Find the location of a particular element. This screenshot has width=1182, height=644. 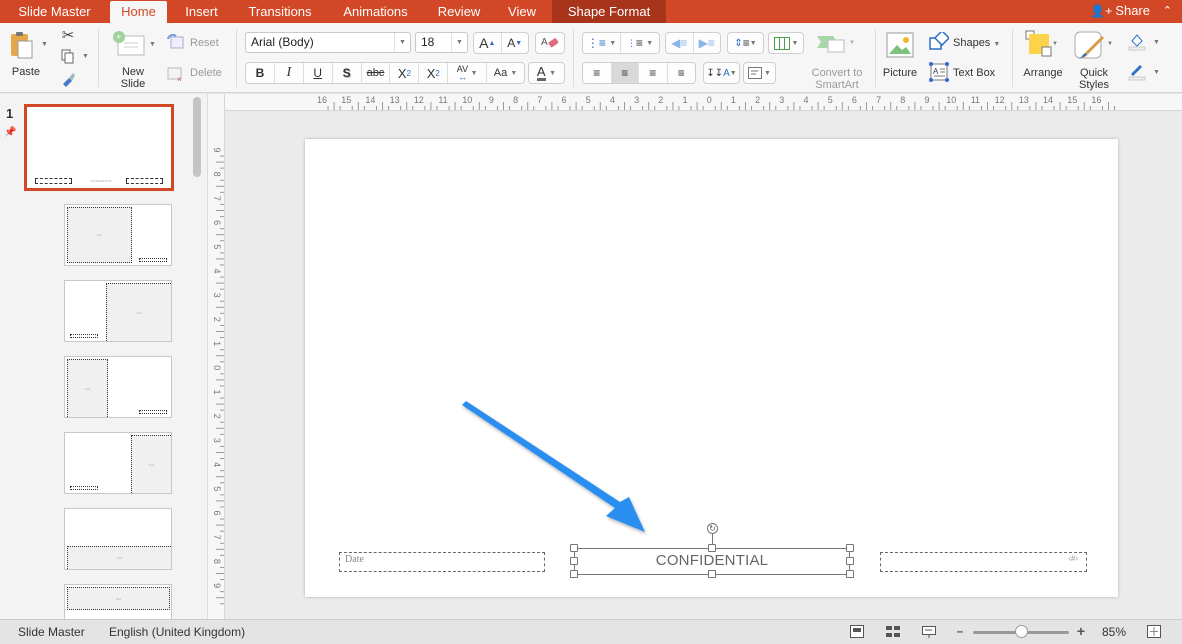

thumbnail-slide-master: CONFIDENTIAL is located at coordinates (99, 147).